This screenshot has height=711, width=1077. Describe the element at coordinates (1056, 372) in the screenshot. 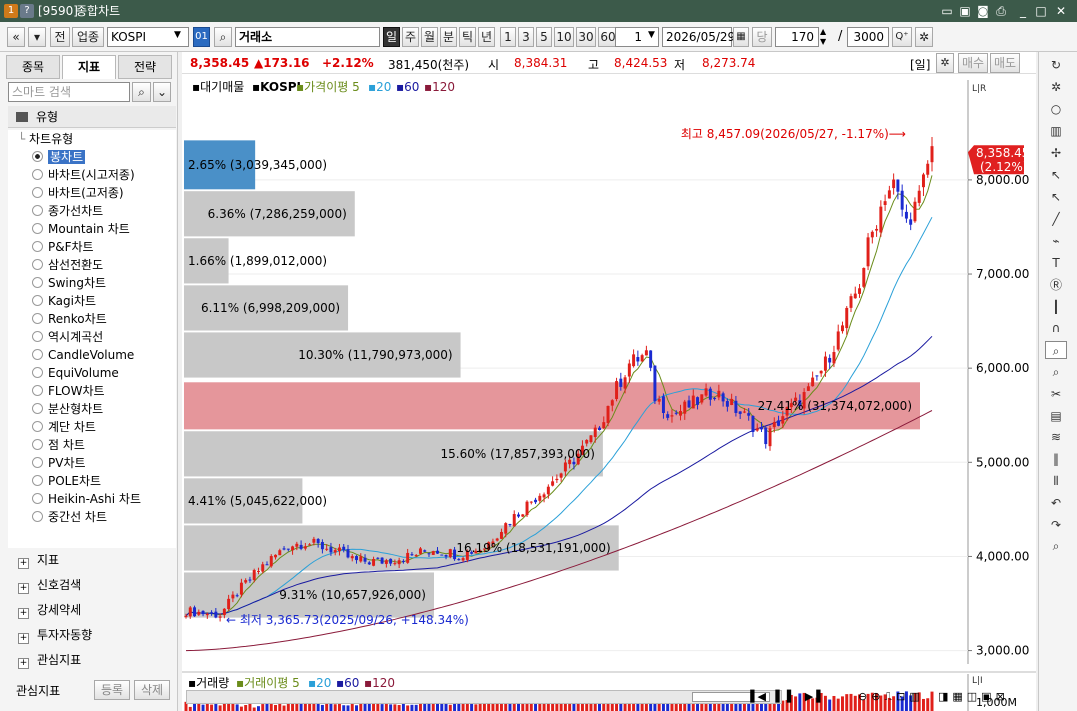

I see `zoom-out-icon: ⌕` at that location.